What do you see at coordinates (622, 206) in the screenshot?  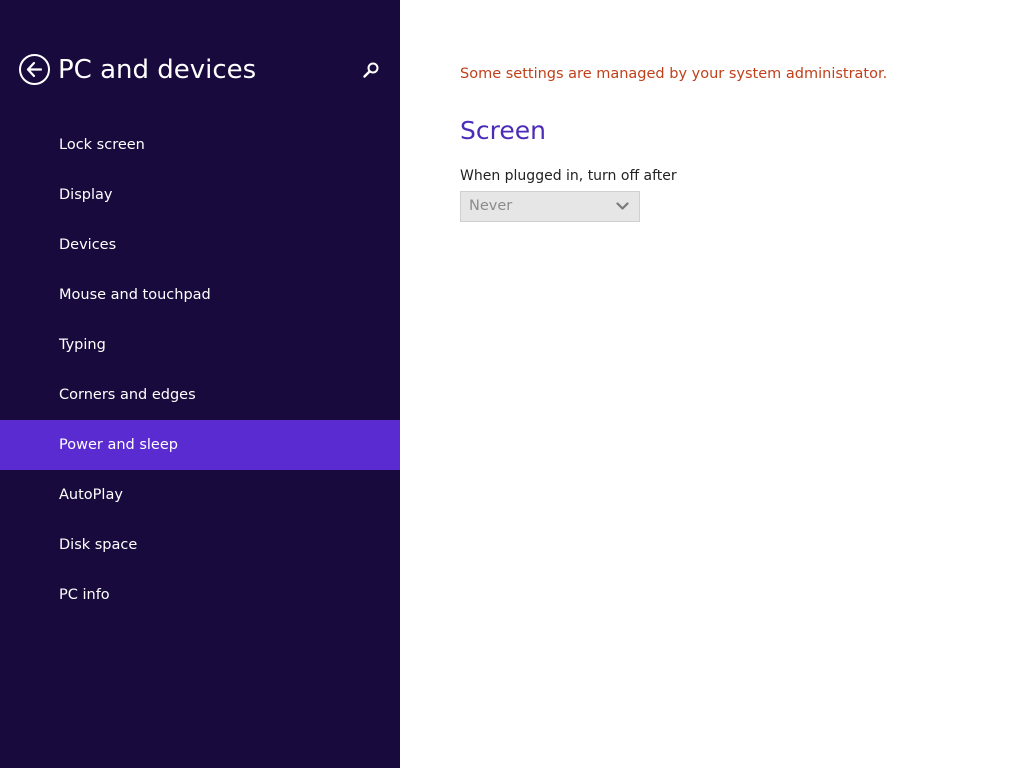 I see `chevron-down-icon` at bounding box center [622, 206].